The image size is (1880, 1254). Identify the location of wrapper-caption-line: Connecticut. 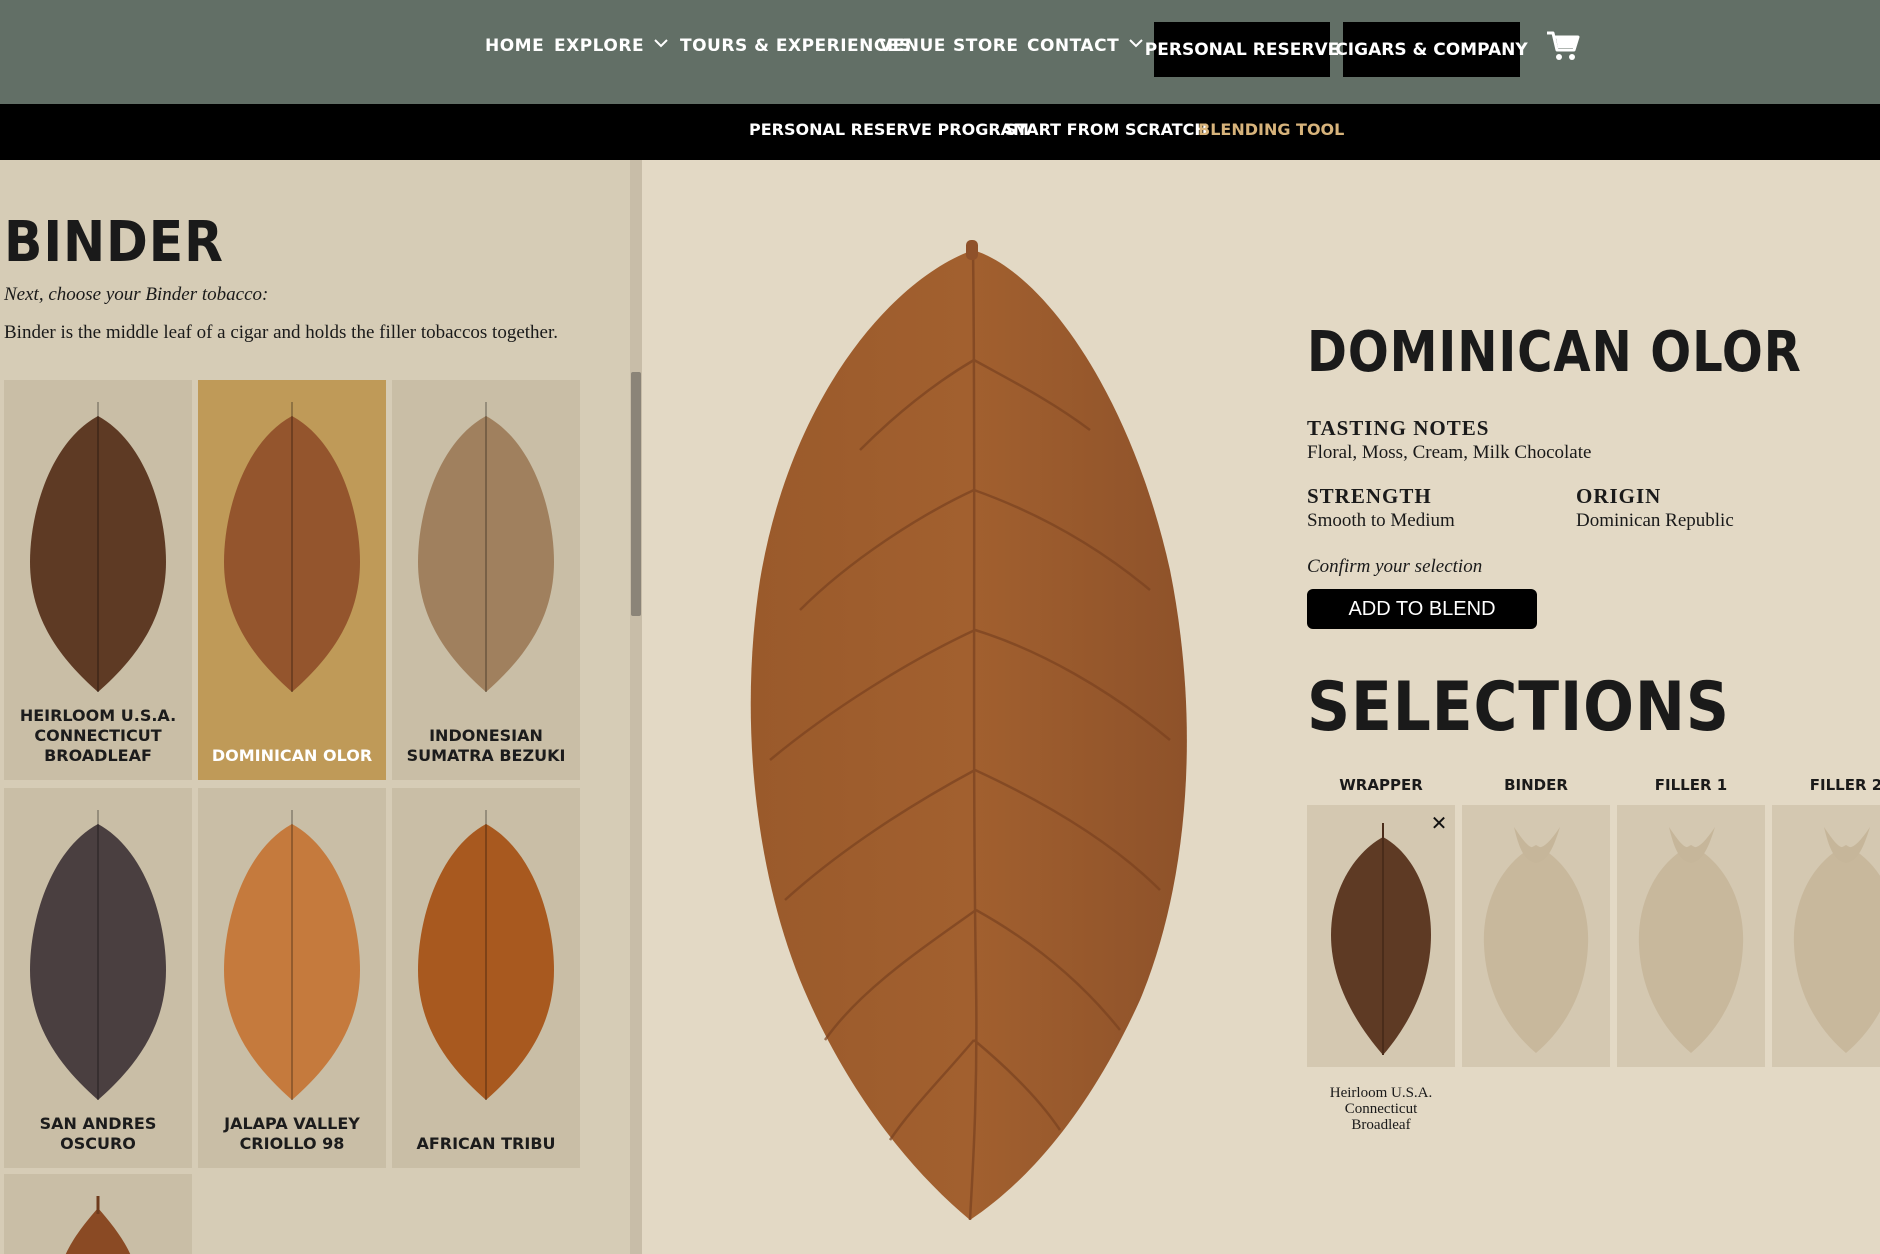
(1381, 1109).